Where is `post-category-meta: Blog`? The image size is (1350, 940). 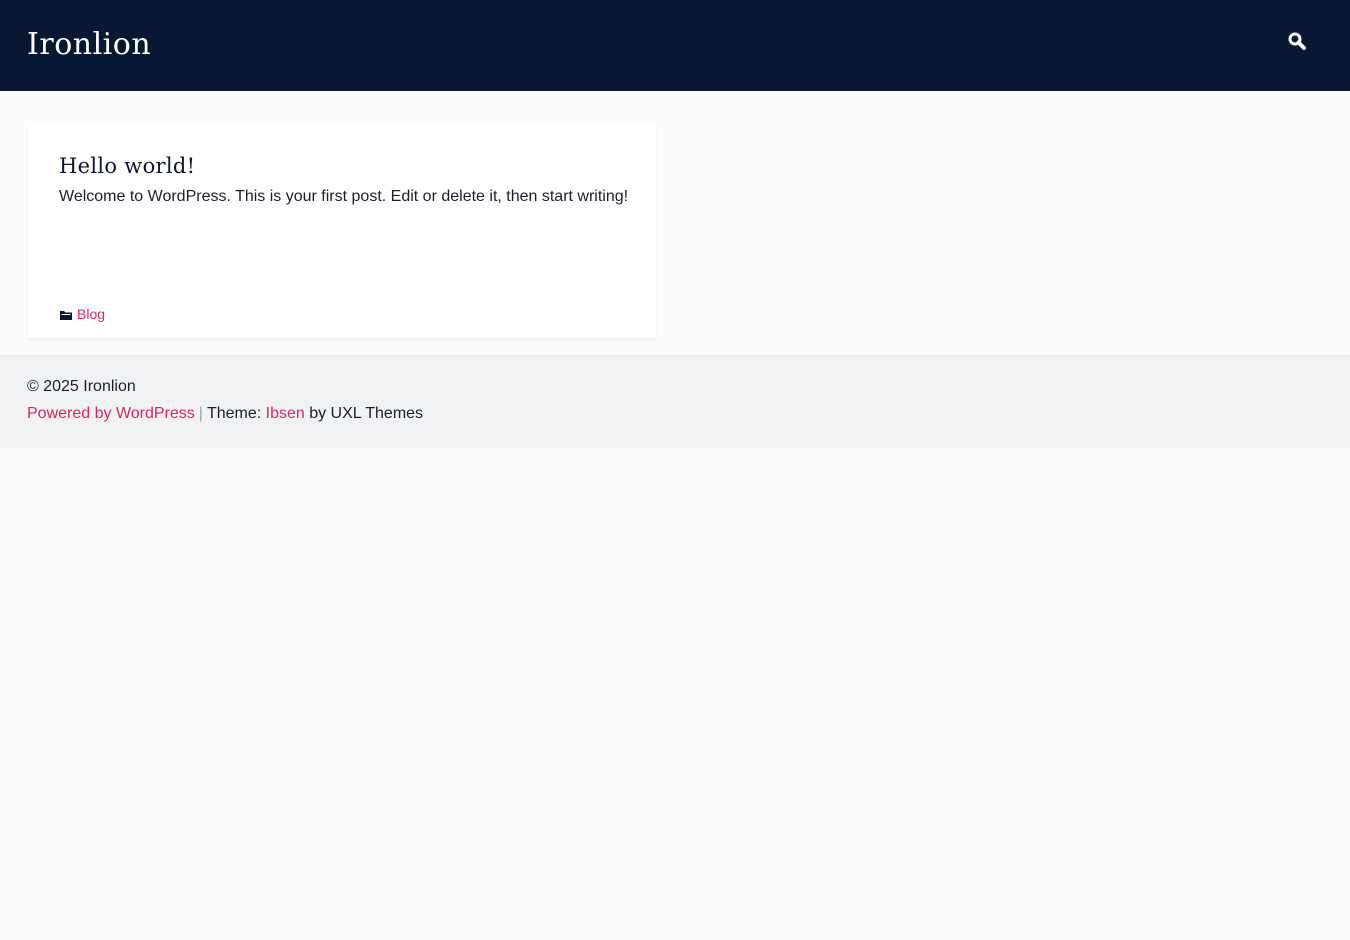 post-category-meta: Blog is located at coordinates (82, 314).